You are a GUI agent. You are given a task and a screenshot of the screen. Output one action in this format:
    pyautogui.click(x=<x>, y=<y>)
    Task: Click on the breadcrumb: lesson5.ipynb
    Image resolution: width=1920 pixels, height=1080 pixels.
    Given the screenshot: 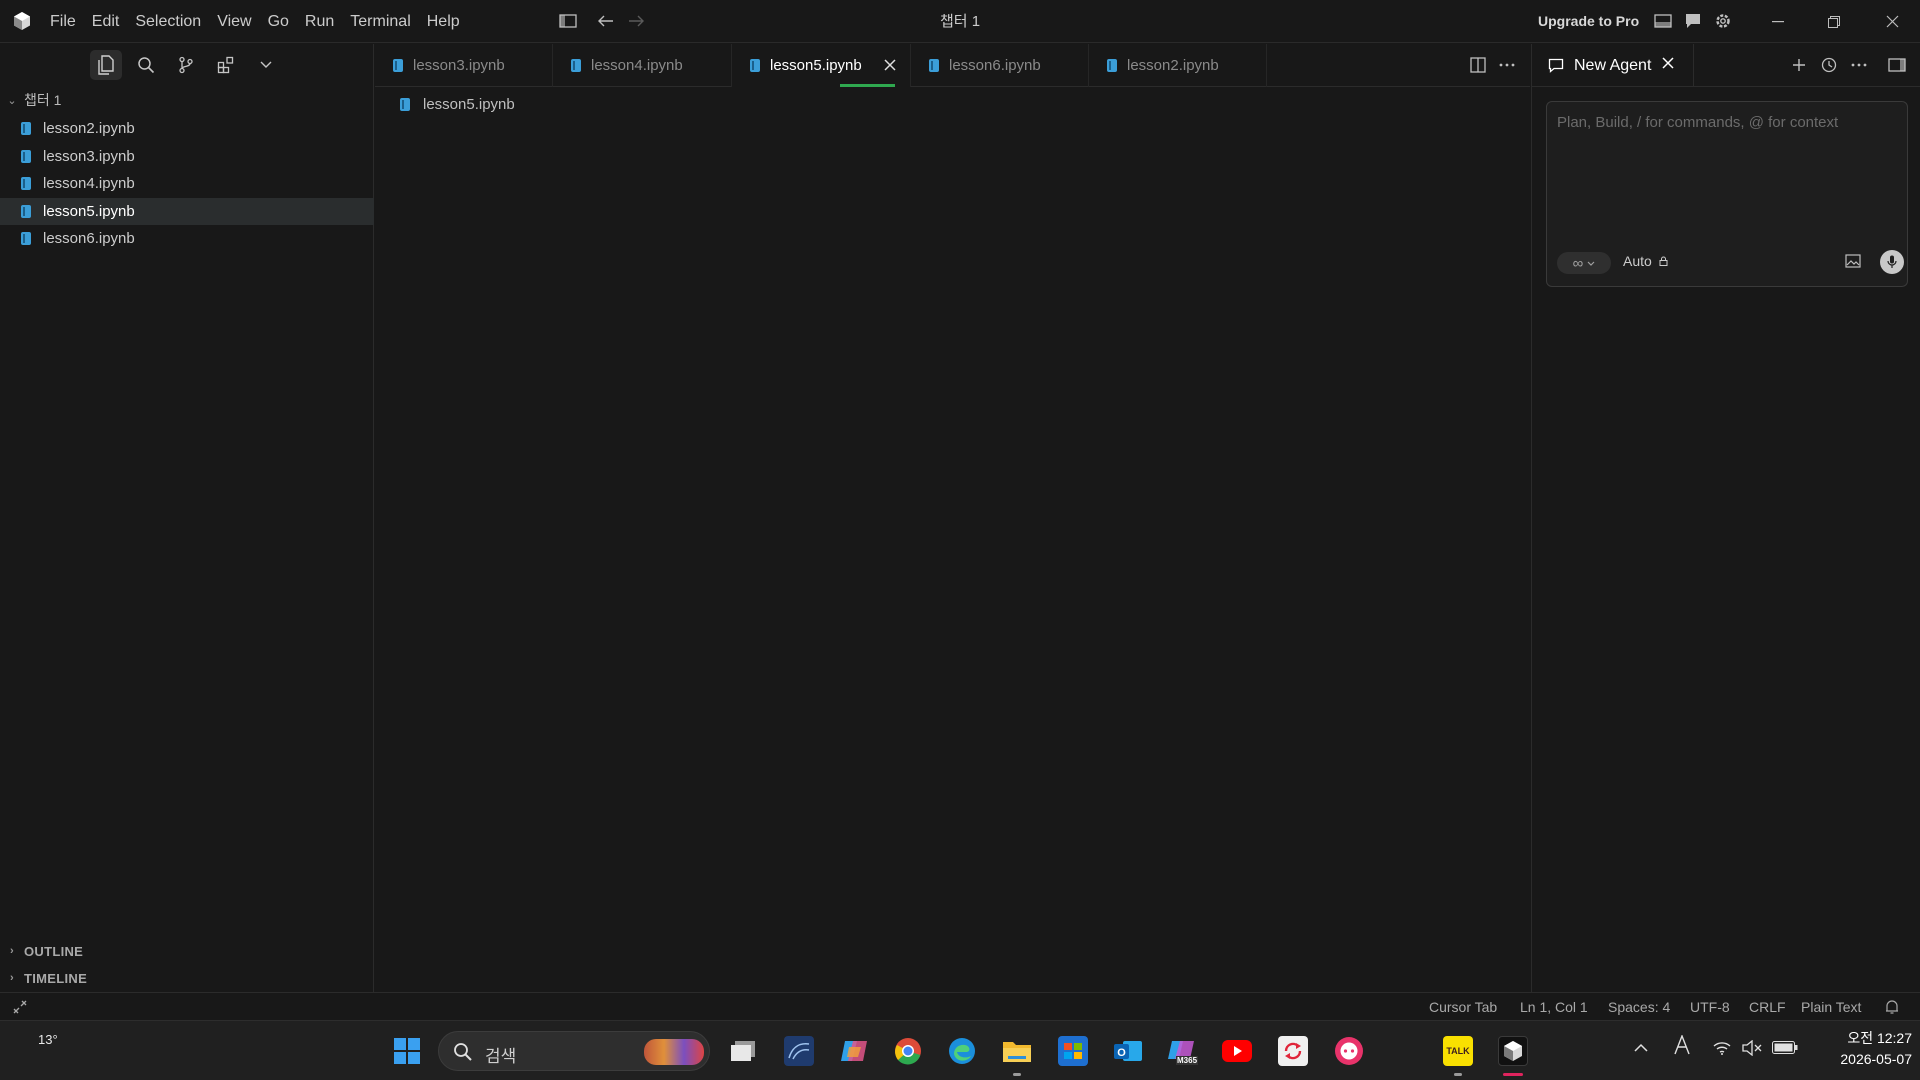 What is the action you would take?
    pyautogui.click(x=457, y=104)
    